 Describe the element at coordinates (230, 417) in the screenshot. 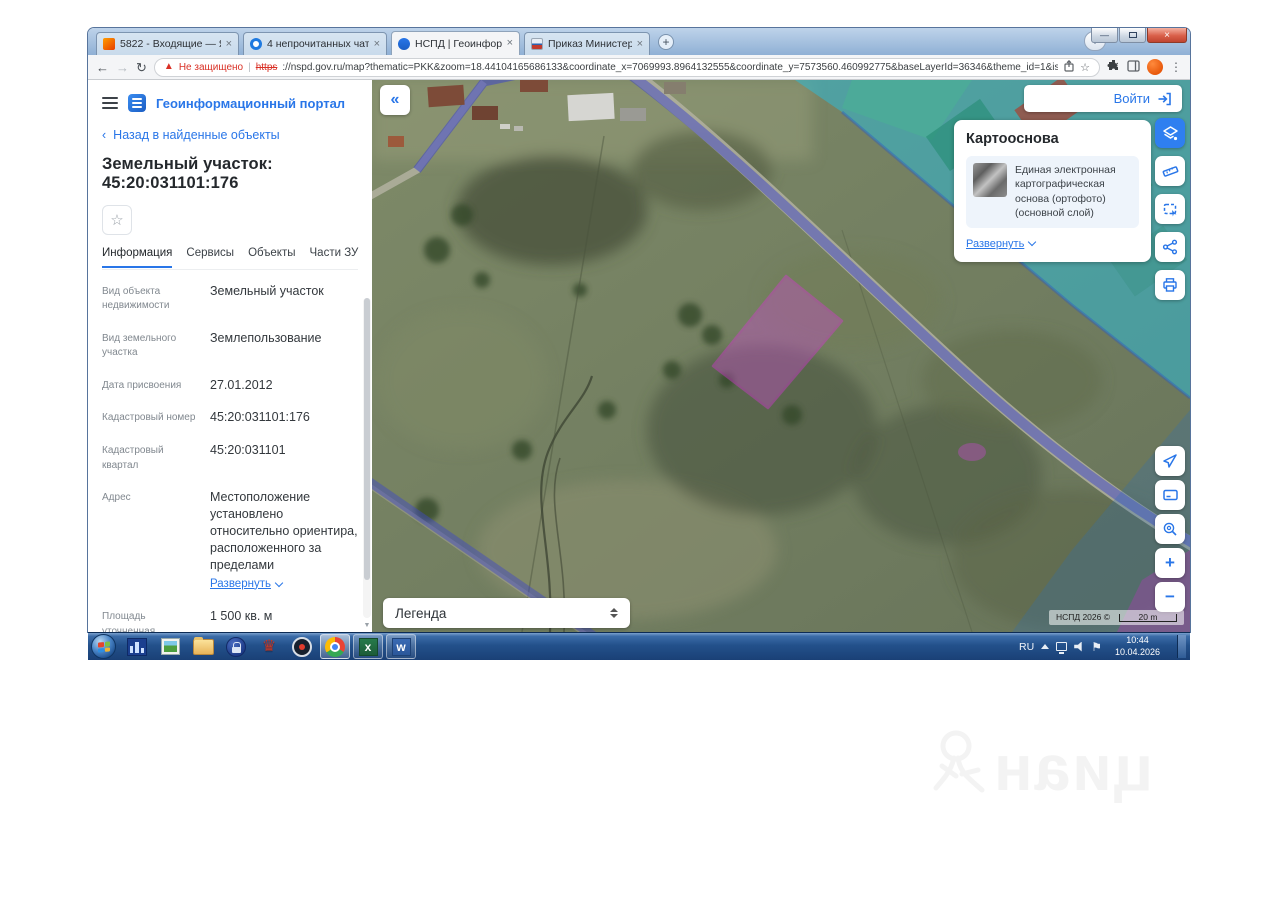

I see `field-row: Кадастровый номер 45:20:031101:176` at that location.